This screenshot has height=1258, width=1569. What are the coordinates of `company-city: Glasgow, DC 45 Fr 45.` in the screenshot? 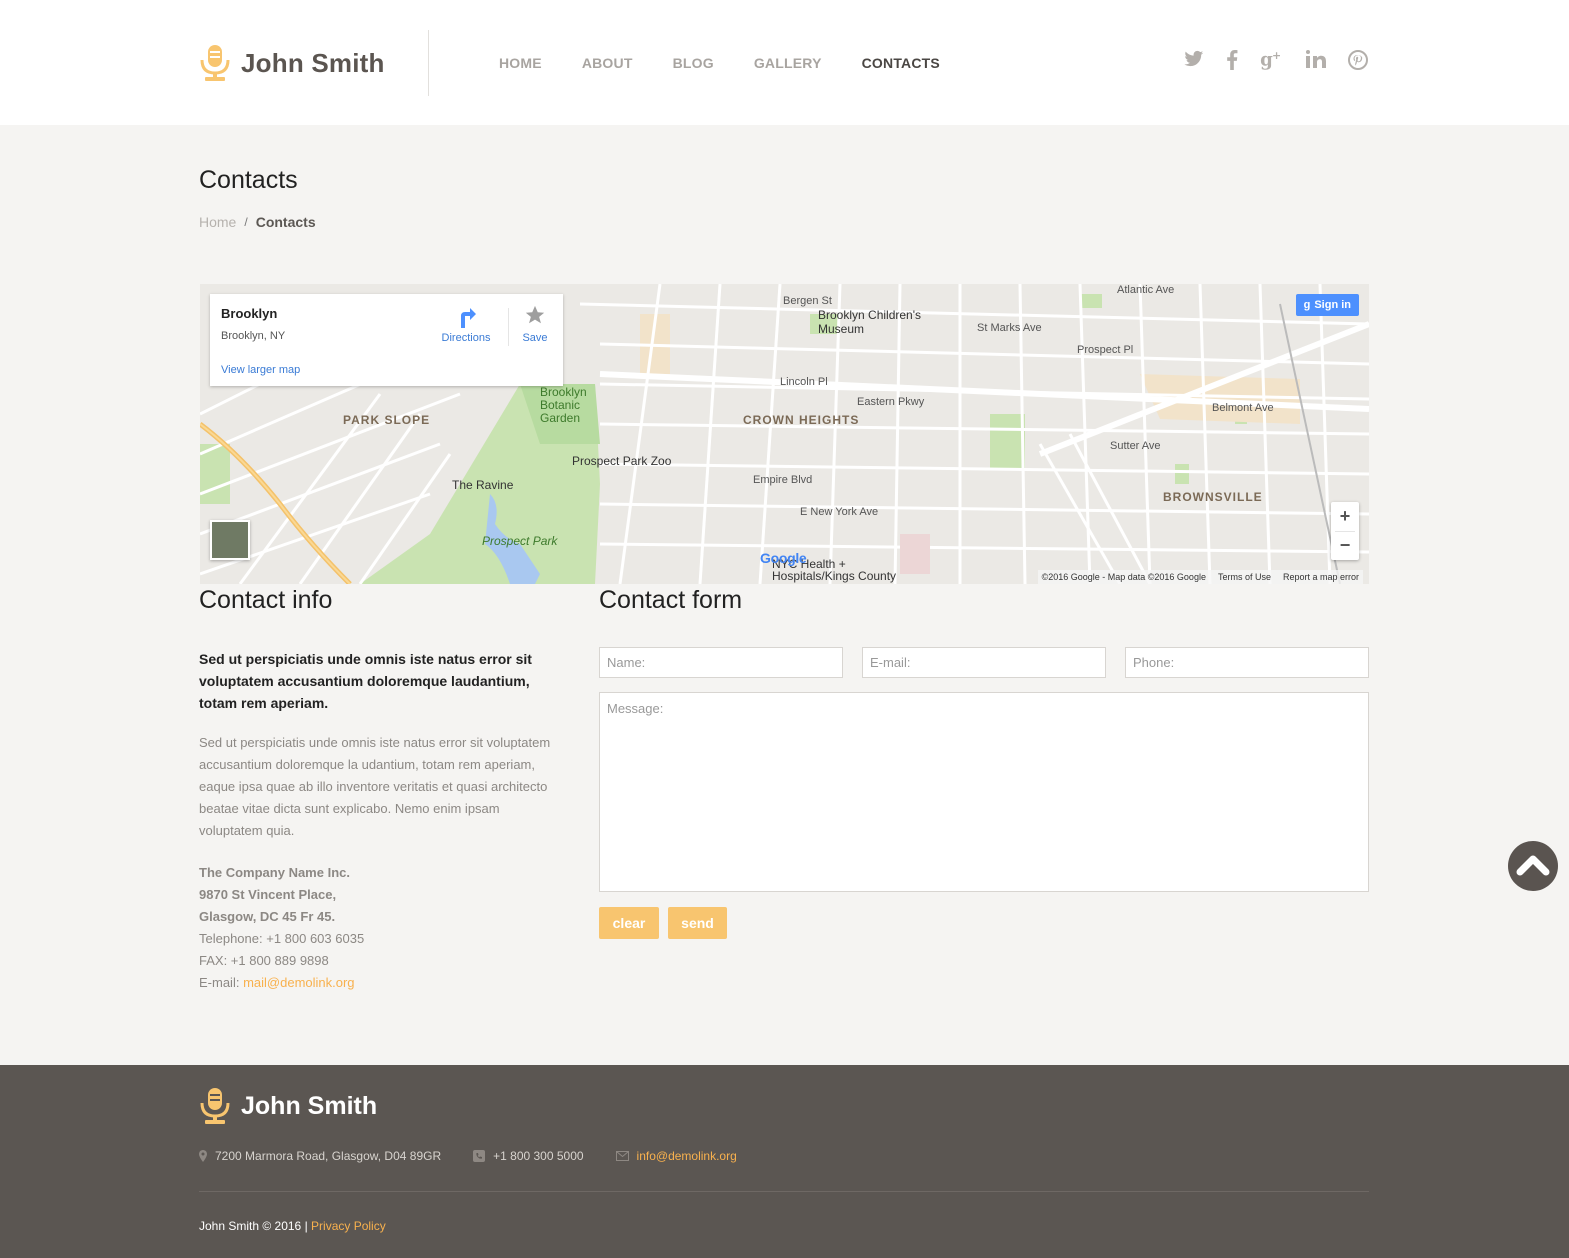 It's located at (267, 916).